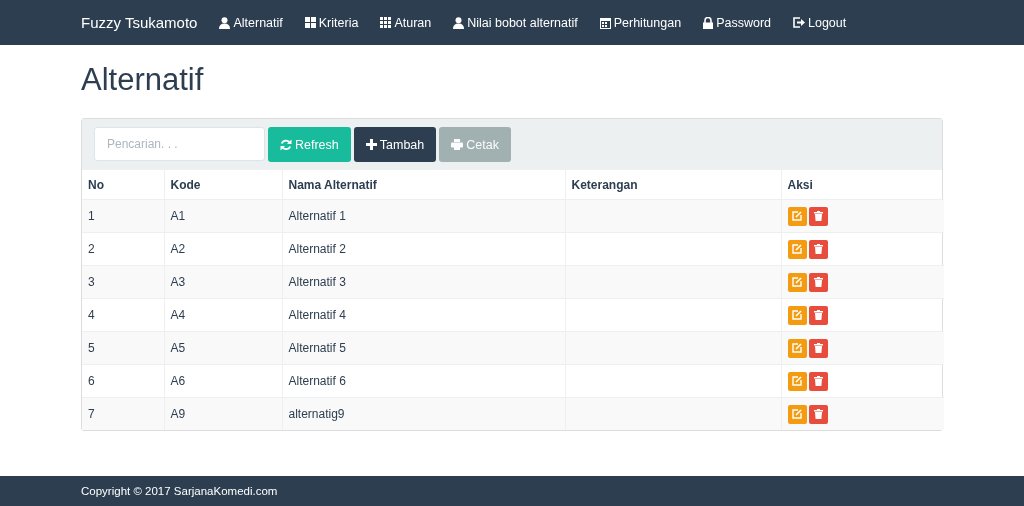  What do you see at coordinates (251, 22) in the screenshot?
I see `nav-link: Alternatif` at bounding box center [251, 22].